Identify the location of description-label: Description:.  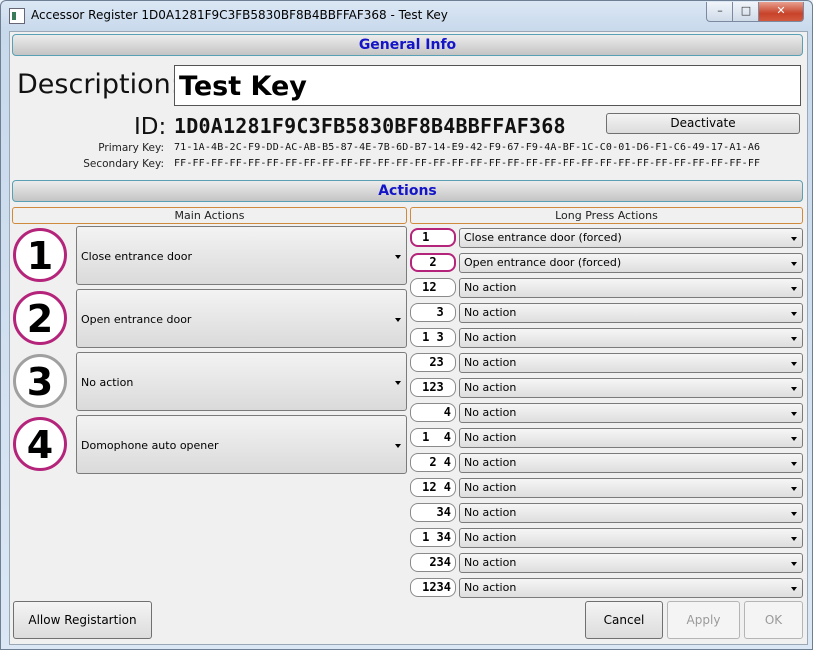
(98, 84).